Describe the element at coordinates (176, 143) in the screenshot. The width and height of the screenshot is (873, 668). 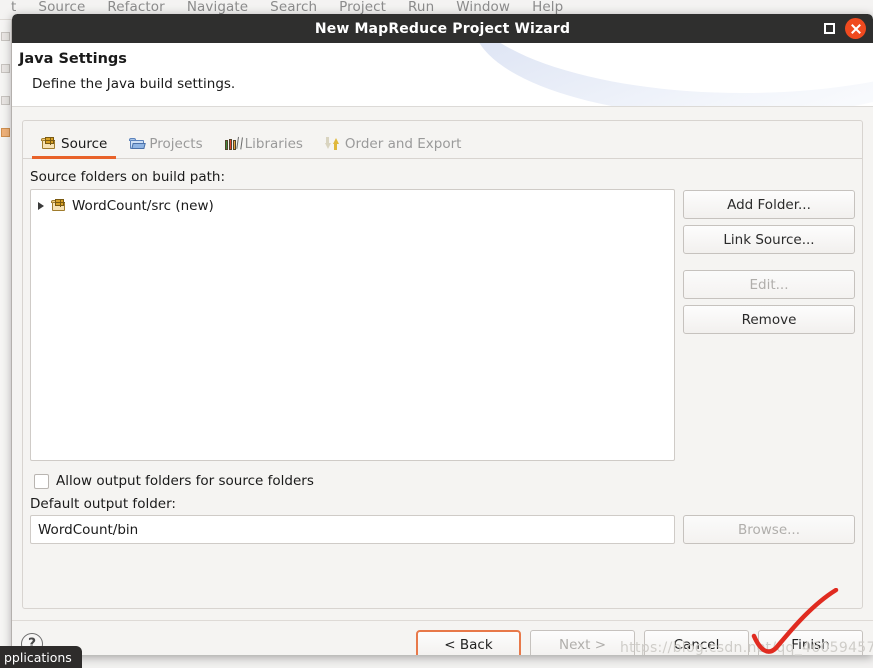
I see `tab-projects-label: Projects` at that location.